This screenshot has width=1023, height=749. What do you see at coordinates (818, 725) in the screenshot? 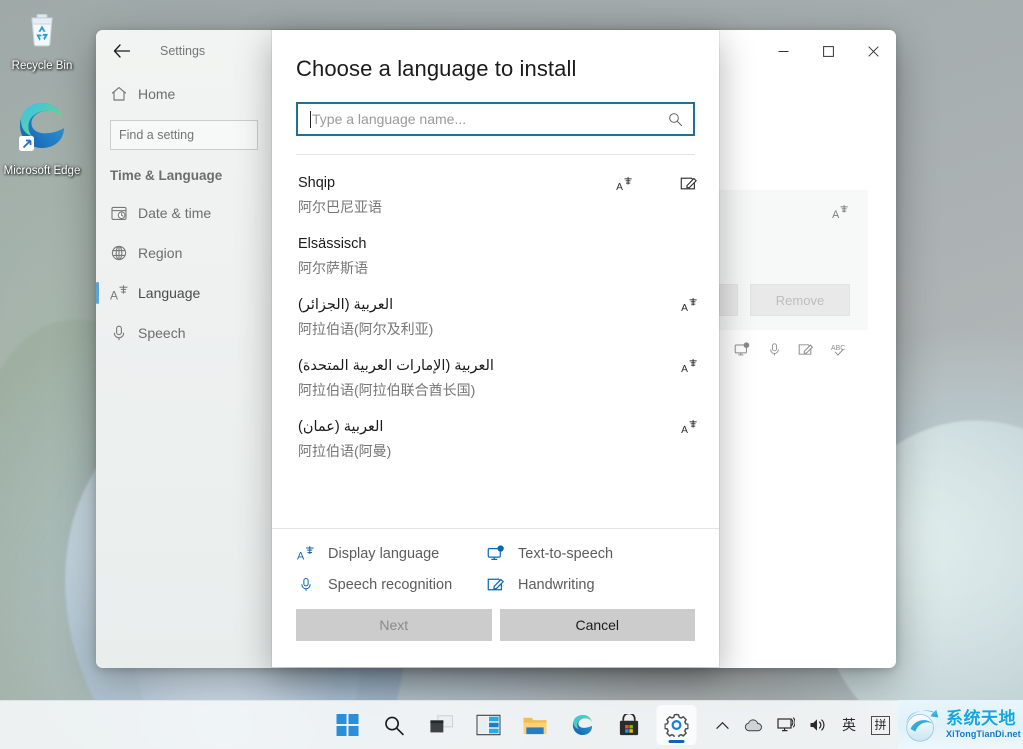
I see `volume-button` at bounding box center [818, 725].